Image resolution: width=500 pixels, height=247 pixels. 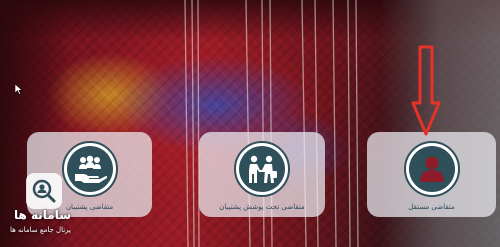 I want to click on covered-applicant-label: متقاضی تحت پوشش پشتیبان, so click(x=262, y=207).